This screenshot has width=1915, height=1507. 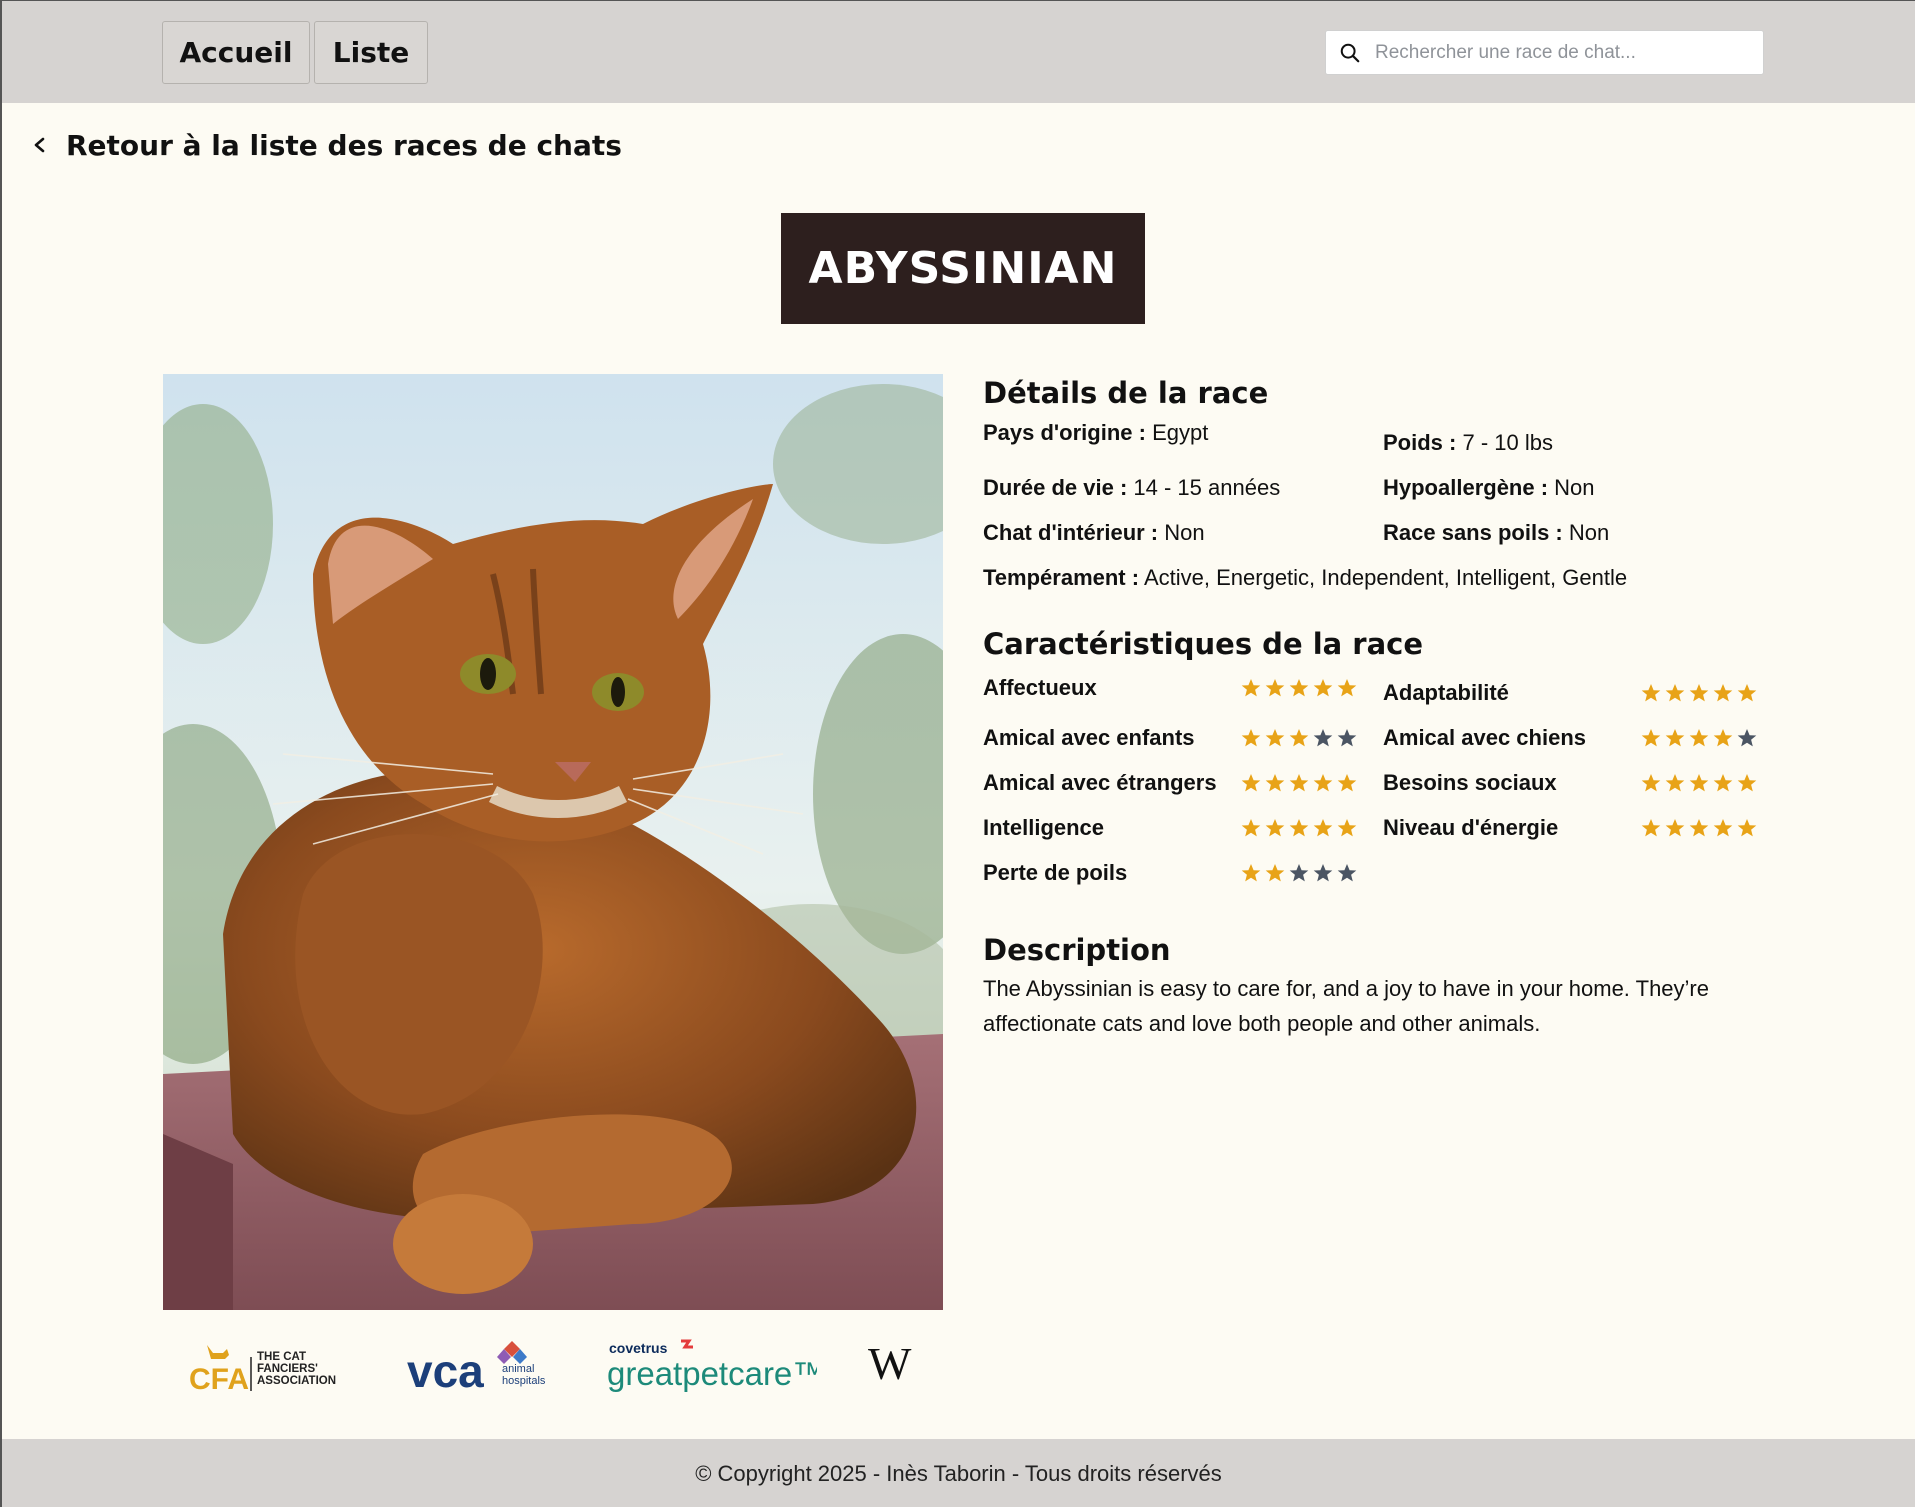 I want to click on great-pet-care-logo: covetrus greatpetcare™, so click(x=716, y=1368).